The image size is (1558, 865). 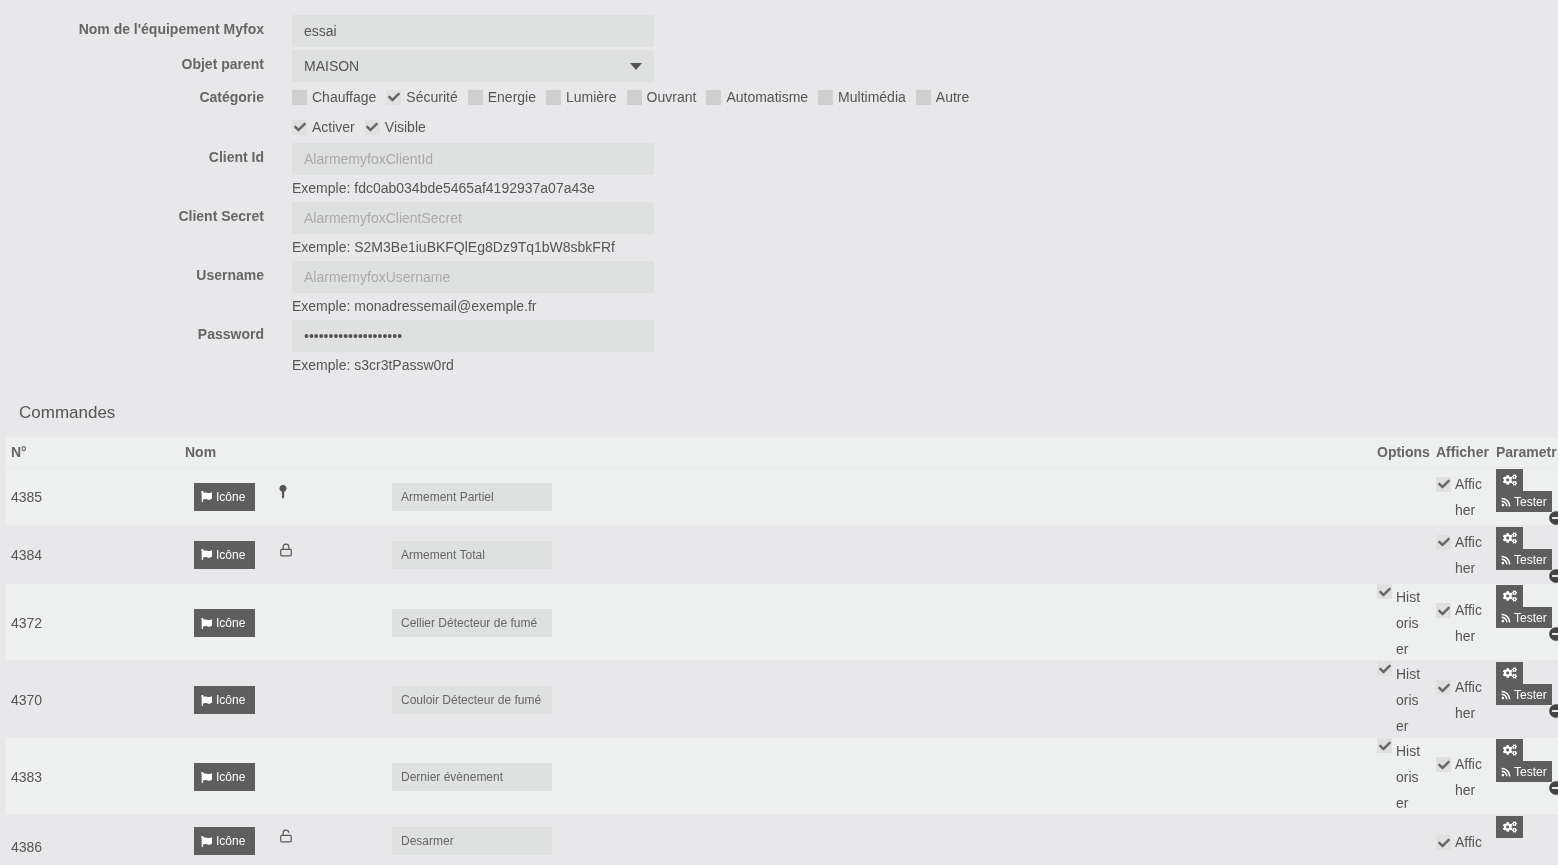 What do you see at coordinates (222, 64) in the screenshot?
I see `field-label: Objet parent` at bounding box center [222, 64].